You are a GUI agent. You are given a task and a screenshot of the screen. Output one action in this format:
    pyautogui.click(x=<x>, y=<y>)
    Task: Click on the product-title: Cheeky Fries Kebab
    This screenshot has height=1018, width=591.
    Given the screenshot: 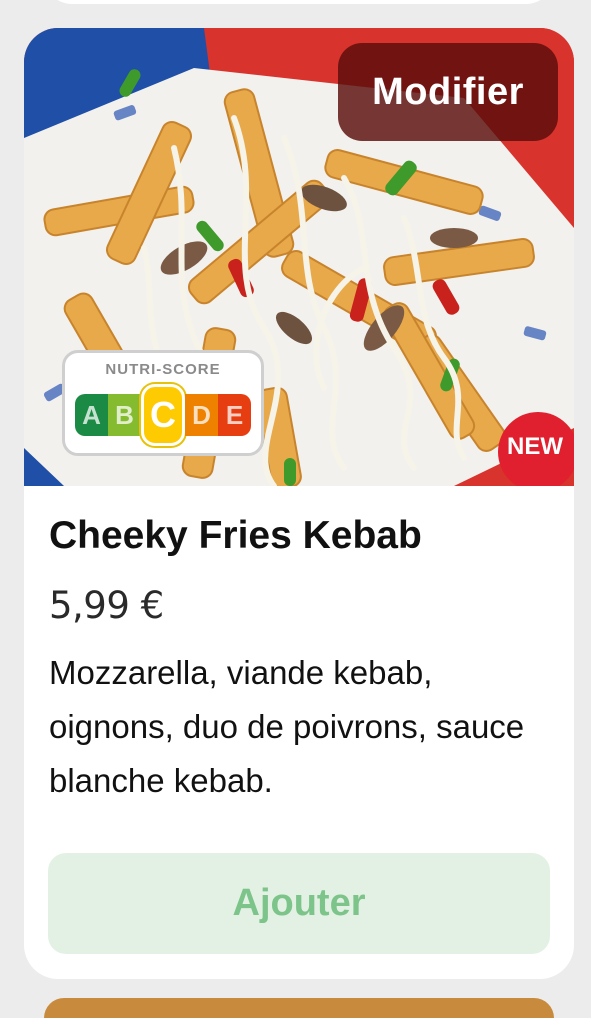 What is the action you would take?
    pyautogui.click(x=235, y=535)
    